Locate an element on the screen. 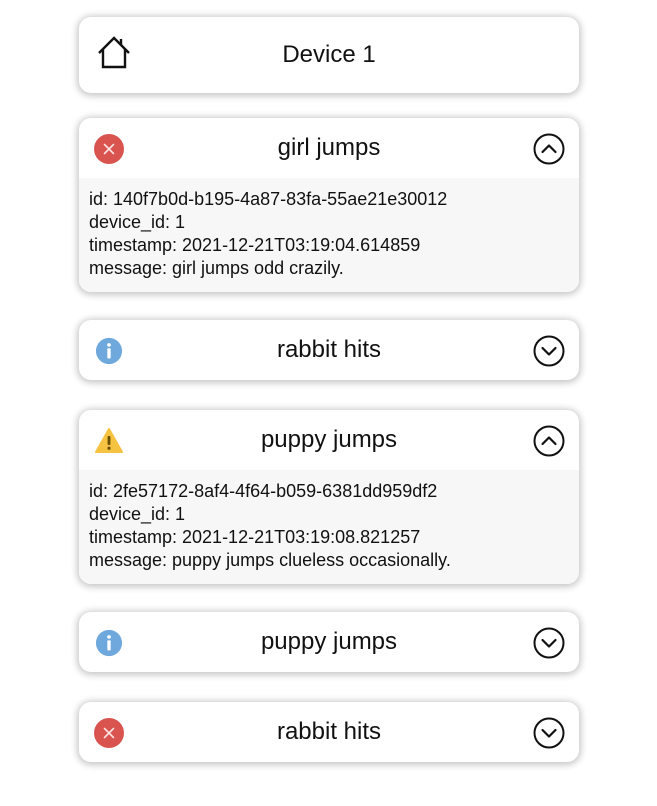 This screenshot has height=806, width=657. page-title: Device 1 is located at coordinates (329, 54).